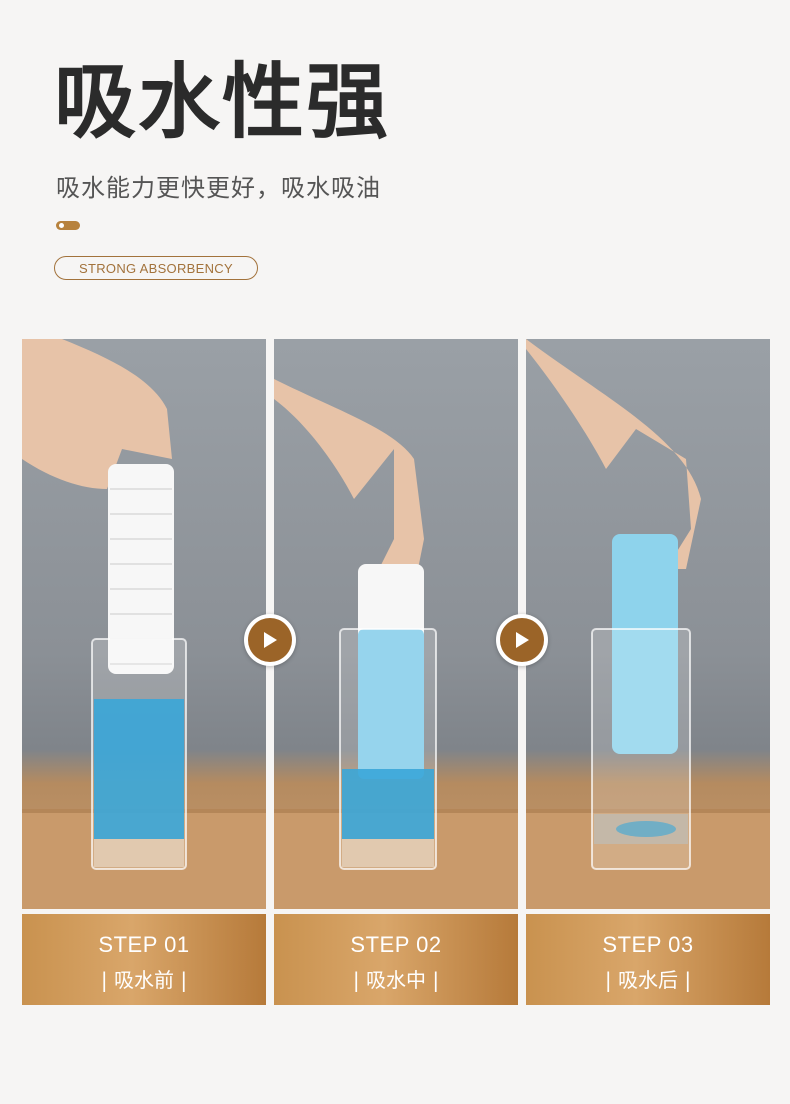 This screenshot has width=790, height=1104. What do you see at coordinates (144, 980) in the screenshot?
I see `step-label: | 吸水前 |` at bounding box center [144, 980].